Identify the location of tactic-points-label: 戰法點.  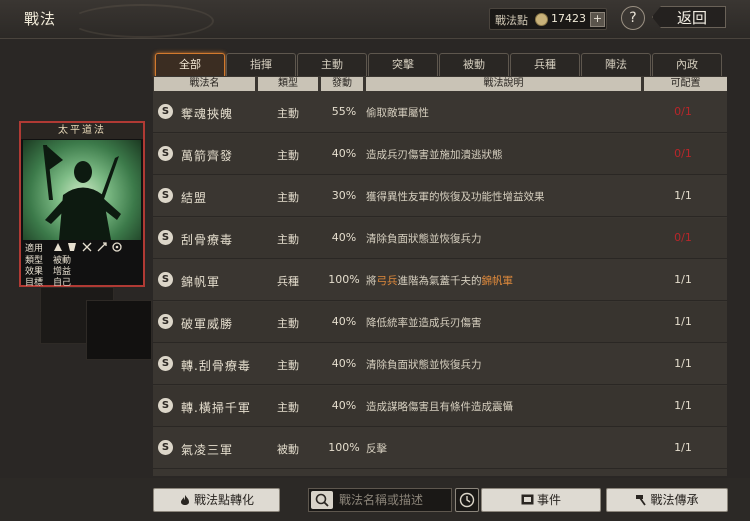
(511, 20).